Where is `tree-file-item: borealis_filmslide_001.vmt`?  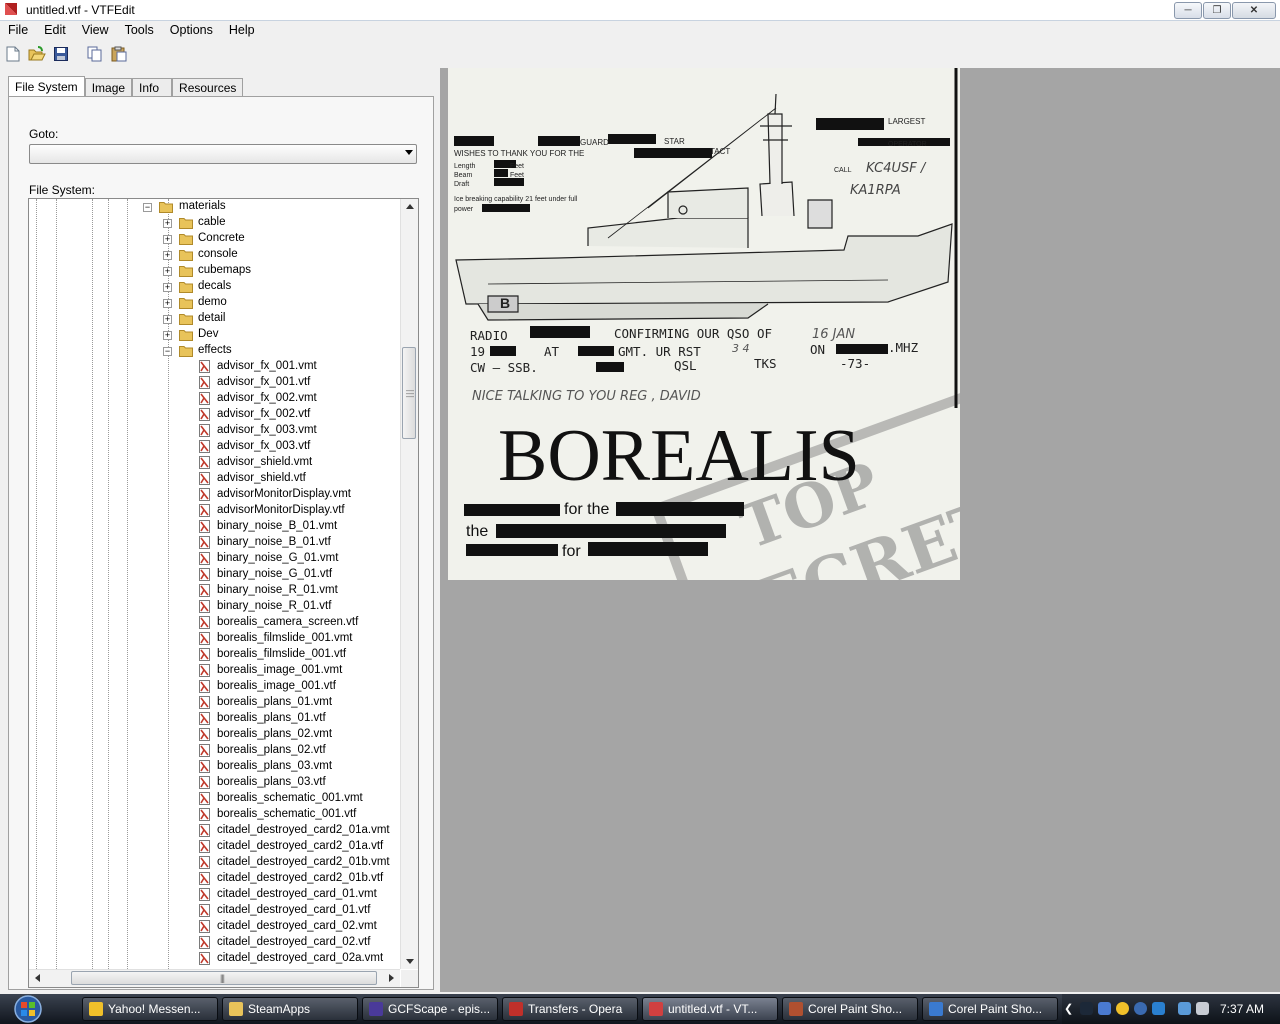 tree-file-item: borealis_filmslide_001.vmt is located at coordinates (214, 639).